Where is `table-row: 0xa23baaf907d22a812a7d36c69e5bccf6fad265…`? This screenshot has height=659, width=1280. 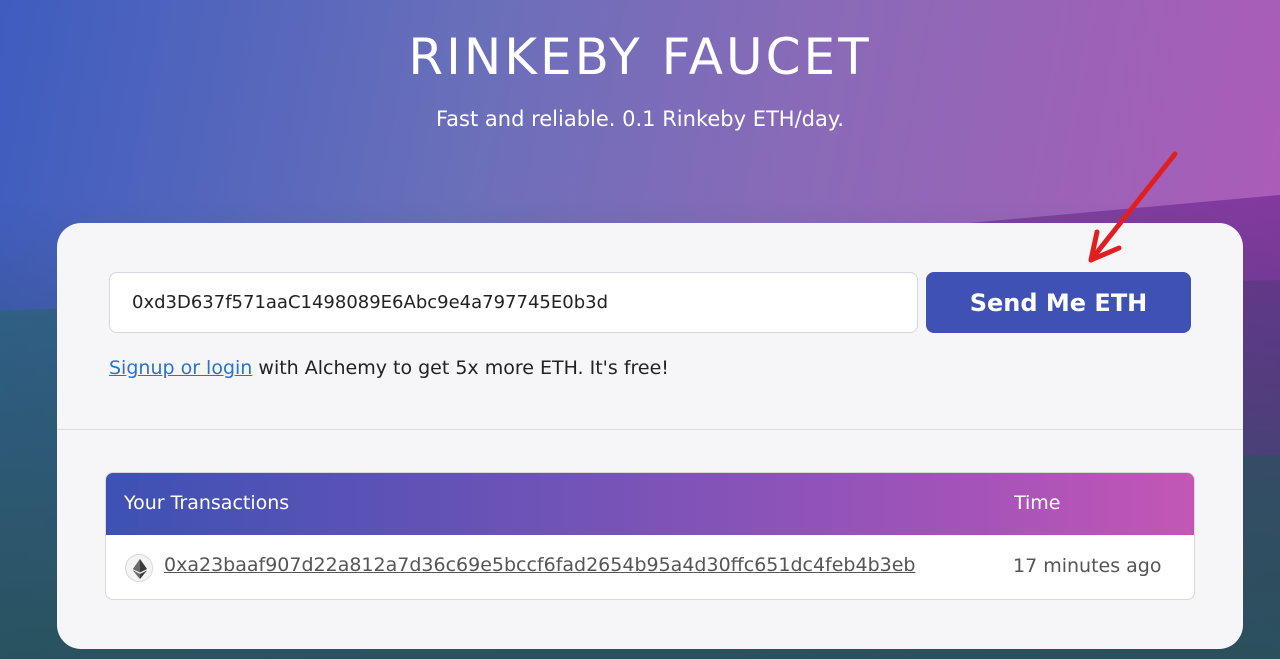
table-row: 0xa23baaf907d22a812a7d36c69e5bccf6fad265… is located at coordinates (650, 567).